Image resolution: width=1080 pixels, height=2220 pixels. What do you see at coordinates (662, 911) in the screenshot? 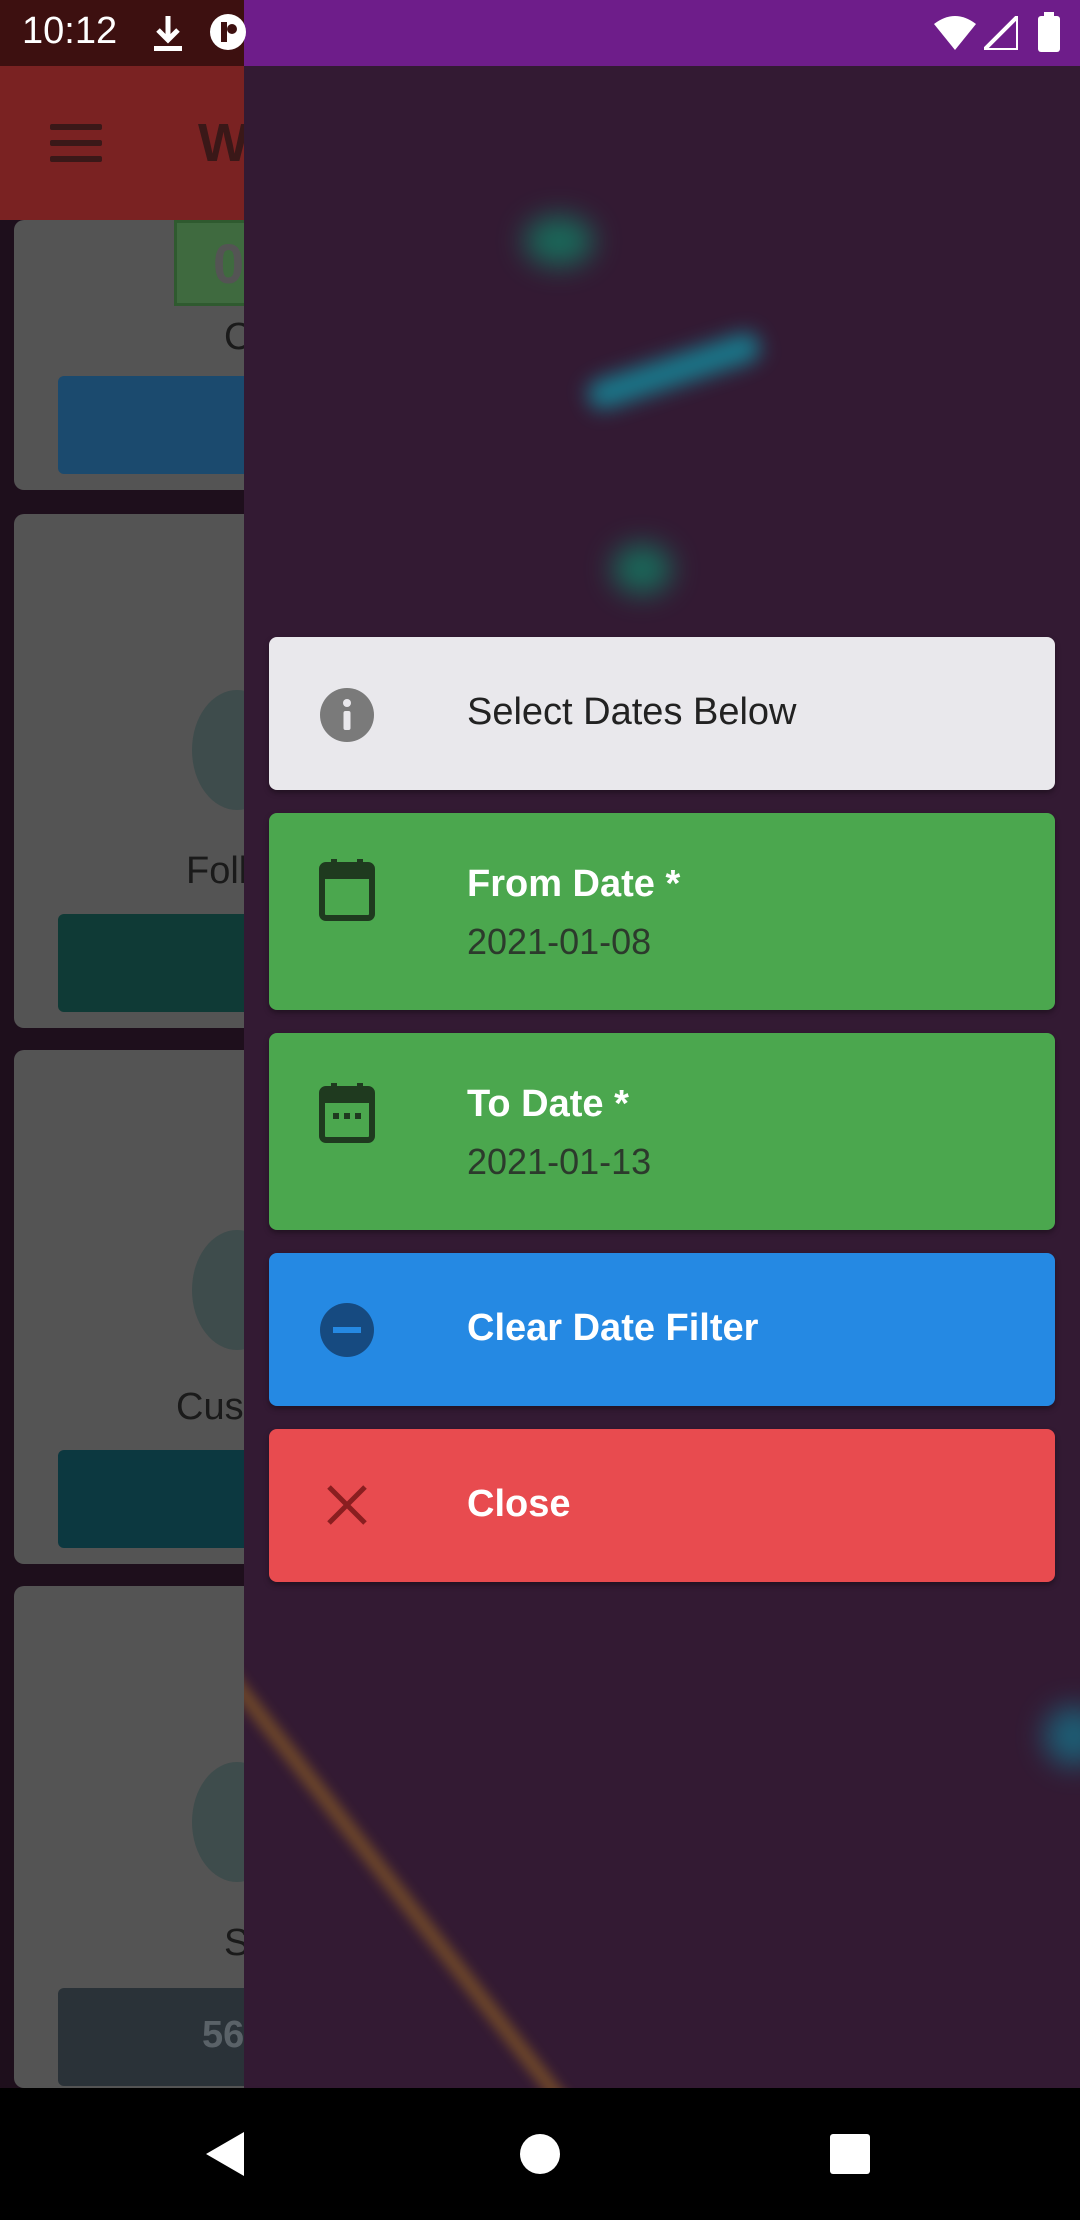
I see `from-date-item: From Date * 2021-01-08` at bounding box center [662, 911].